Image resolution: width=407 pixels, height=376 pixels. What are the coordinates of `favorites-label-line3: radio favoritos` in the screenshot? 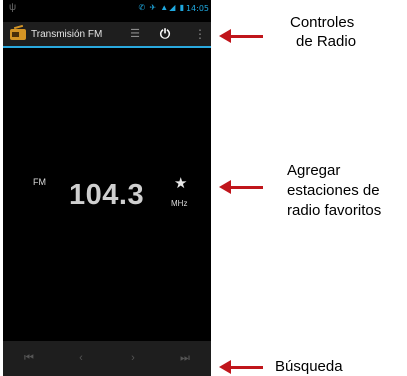 It's located at (334, 210).